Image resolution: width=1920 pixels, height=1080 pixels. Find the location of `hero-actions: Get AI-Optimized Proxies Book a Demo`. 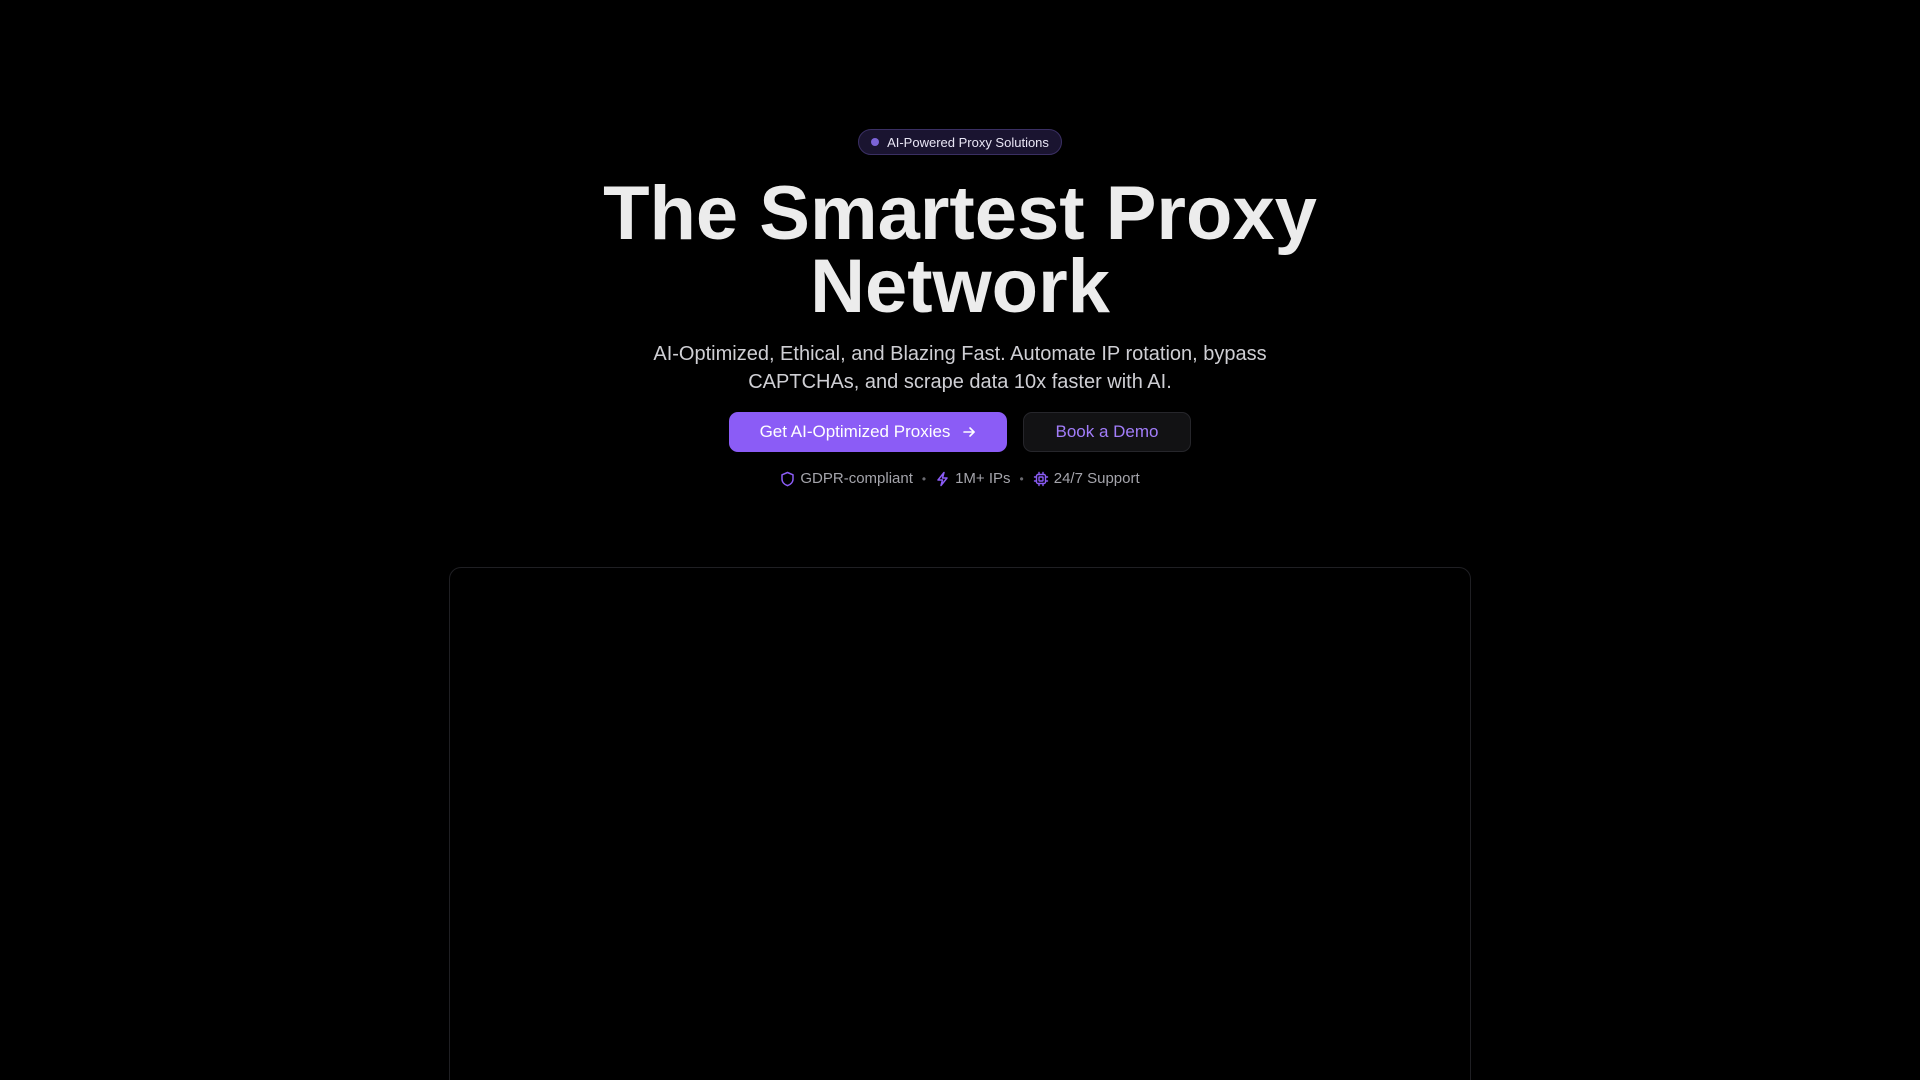

hero-actions: Get AI-Optimized Proxies Book a Demo is located at coordinates (960, 432).